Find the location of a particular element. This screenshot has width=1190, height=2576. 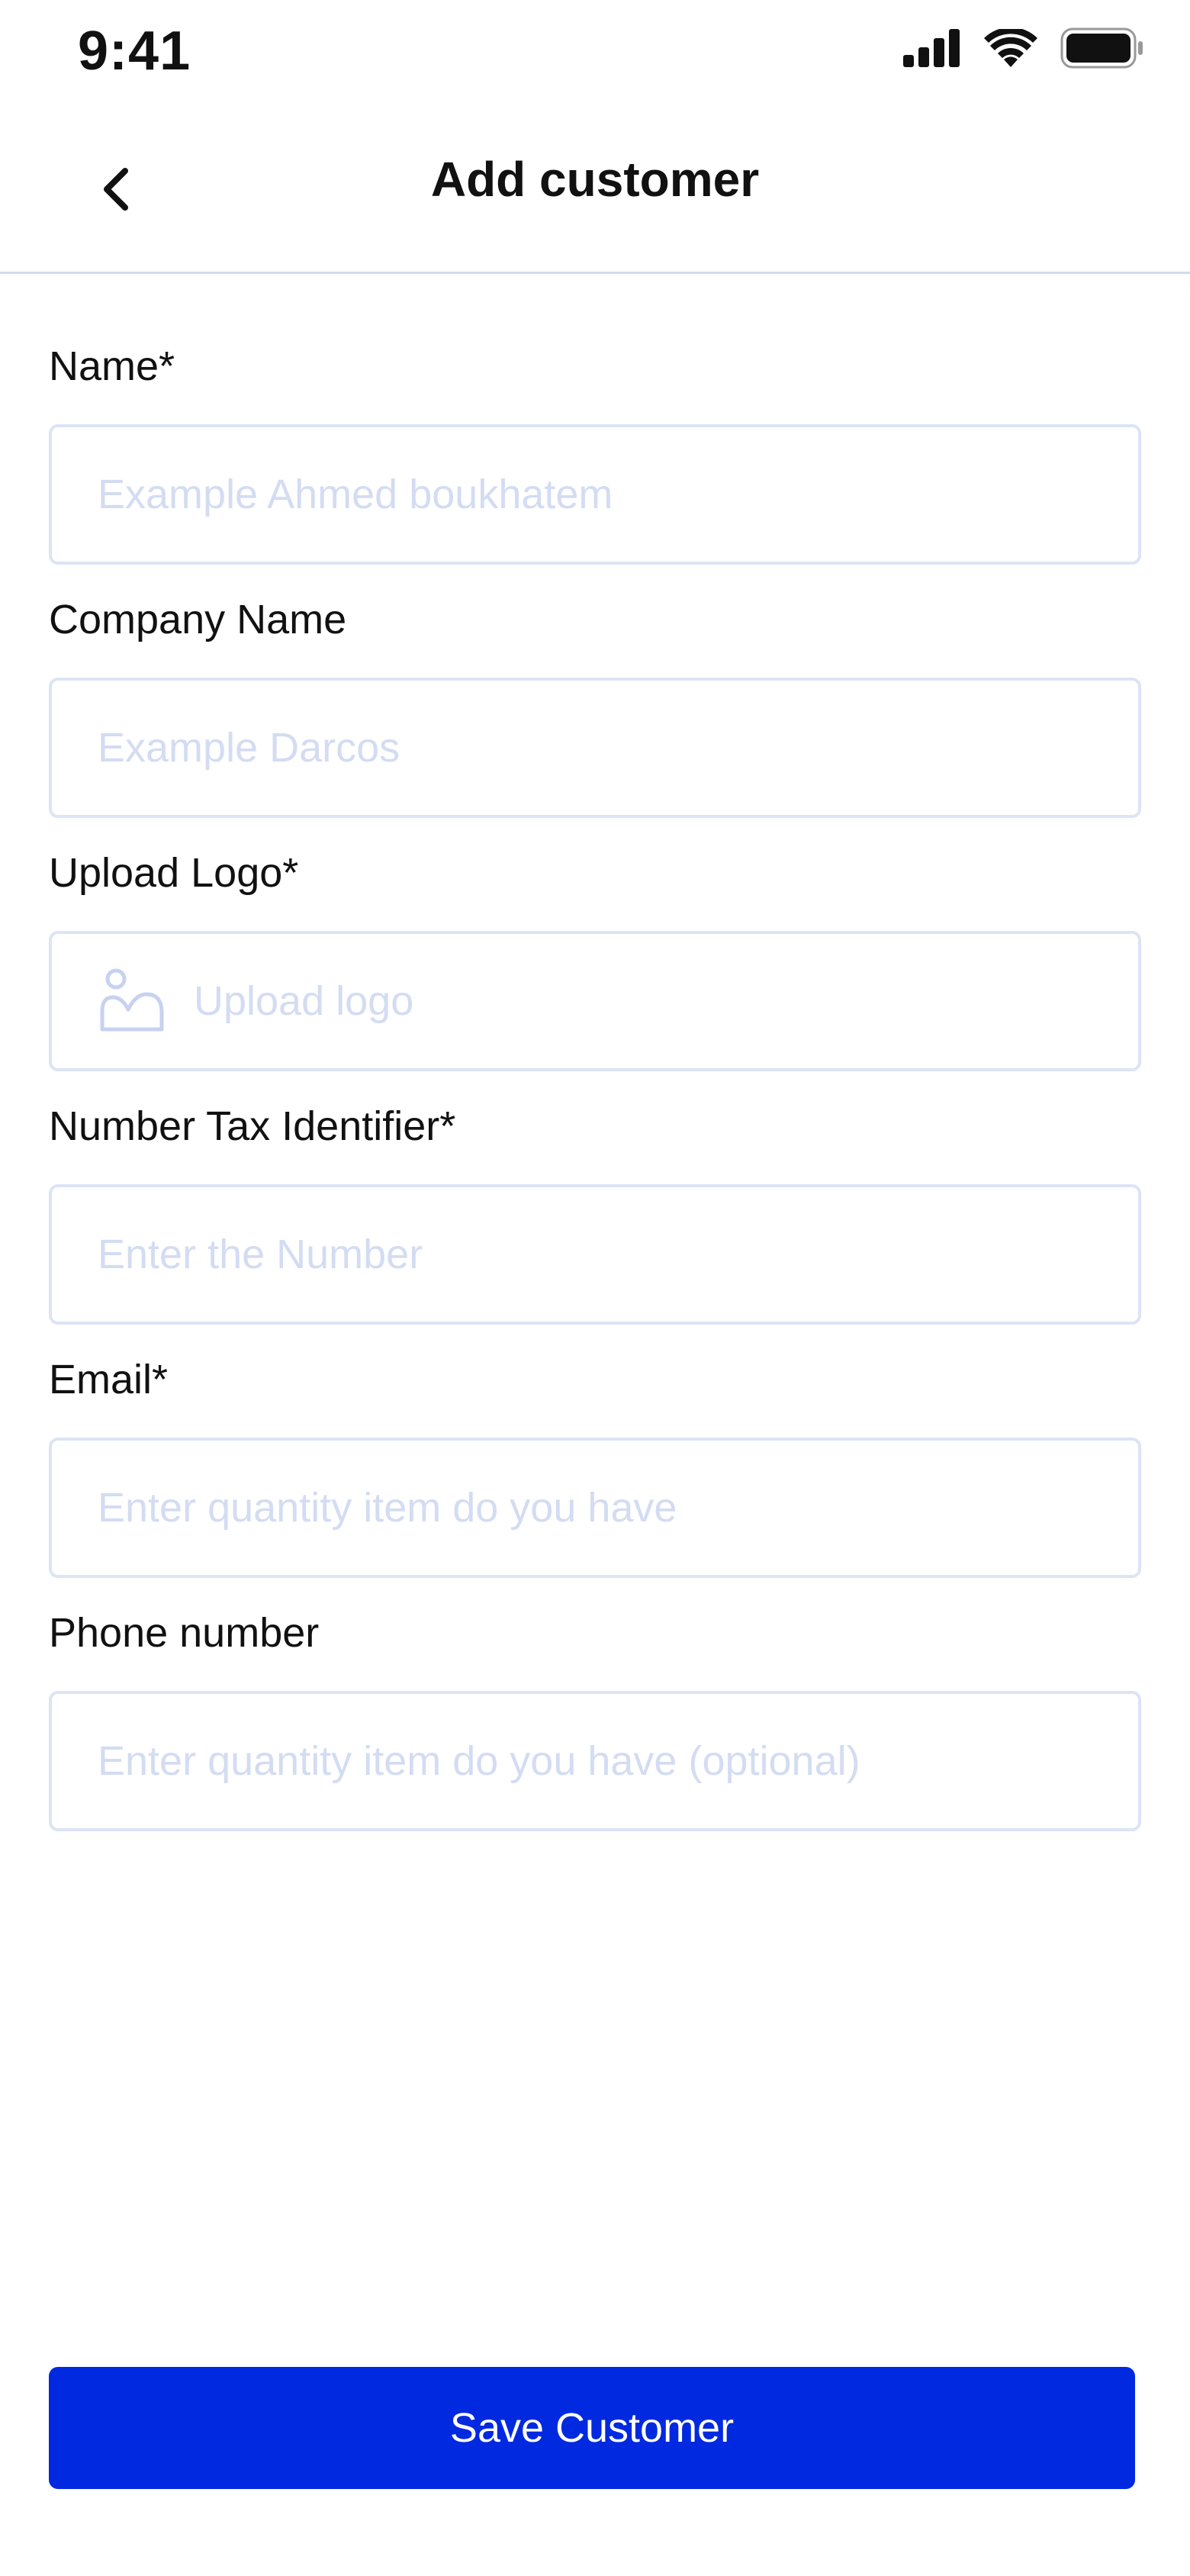

phone-number-field-box is located at coordinates (595, 1761).